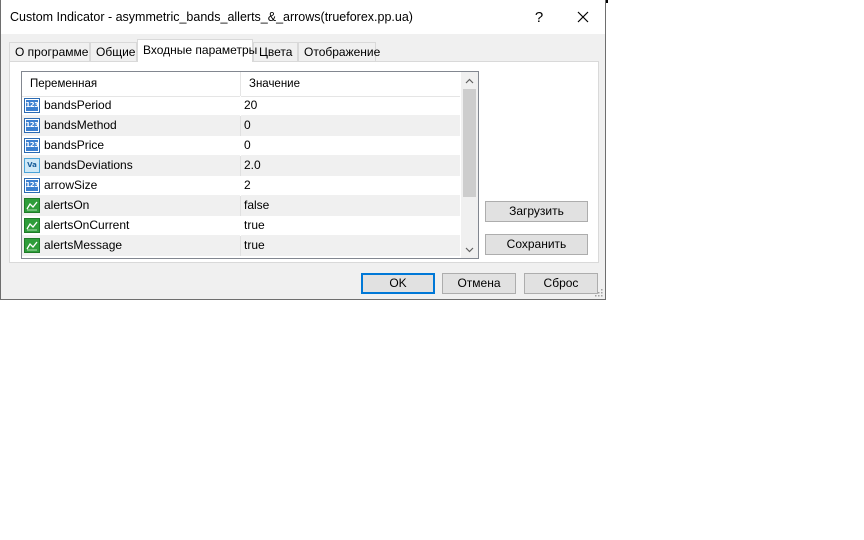 The height and width of the screenshot is (540, 864). What do you see at coordinates (88, 165) in the screenshot?
I see `variable-name: bandsDeviations` at bounding box center [88, 165].